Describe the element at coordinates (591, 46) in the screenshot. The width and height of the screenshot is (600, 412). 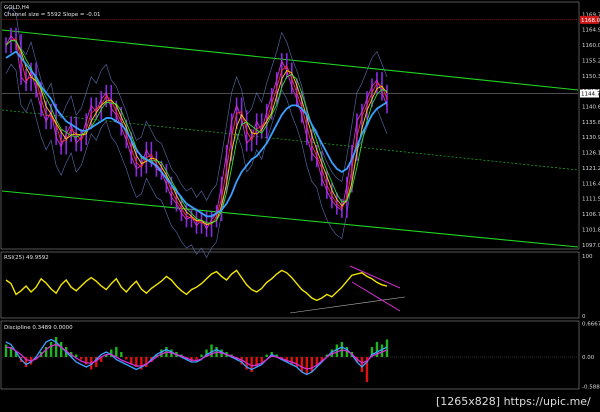
I see `price-tick-label: 1160.05` at that location.